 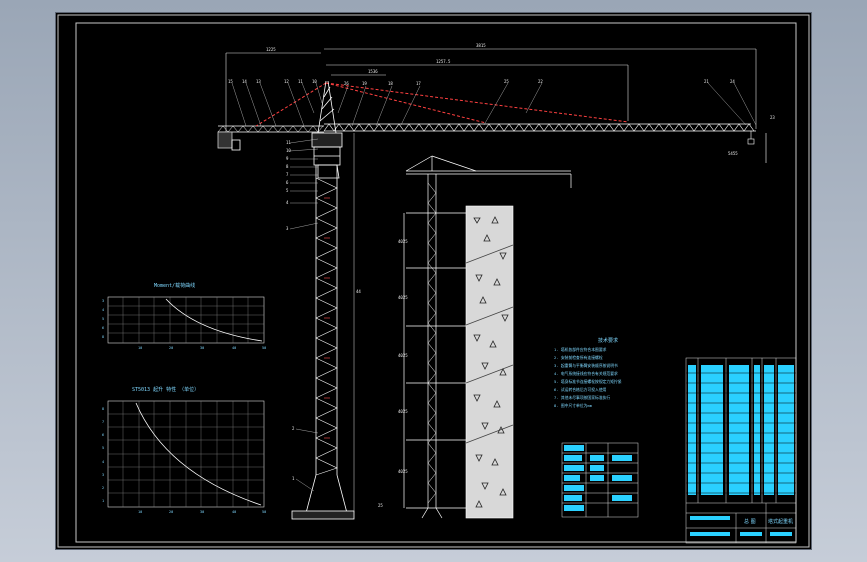 I want to click on callout-top-1: 15, so click(x=230, y=81).